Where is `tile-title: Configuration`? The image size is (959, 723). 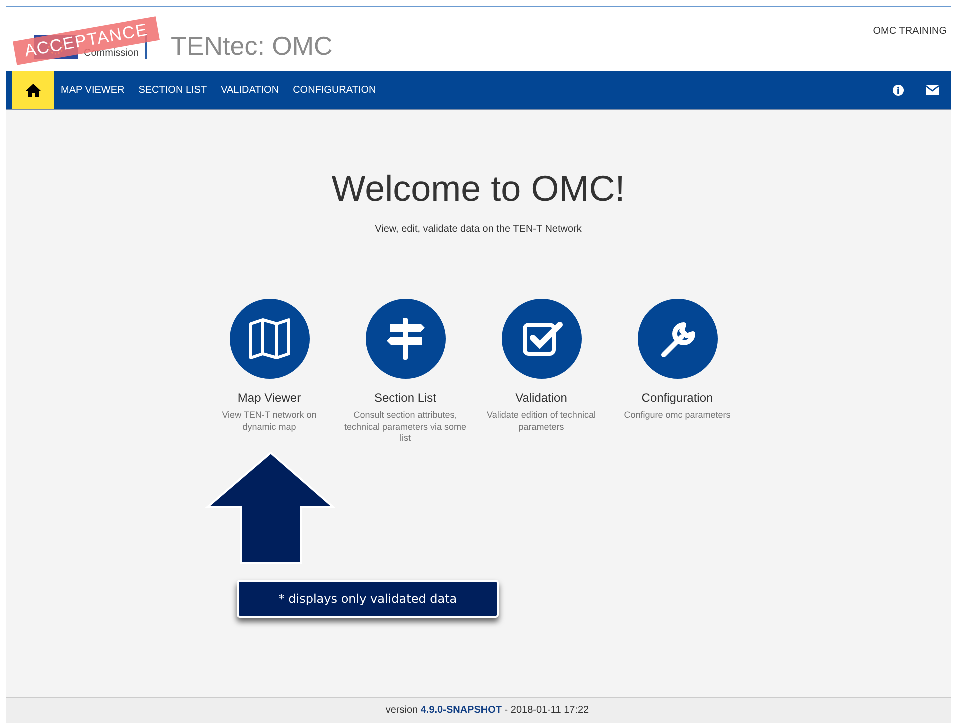 tile-title: Configuration is located at coordinates (678, 398).